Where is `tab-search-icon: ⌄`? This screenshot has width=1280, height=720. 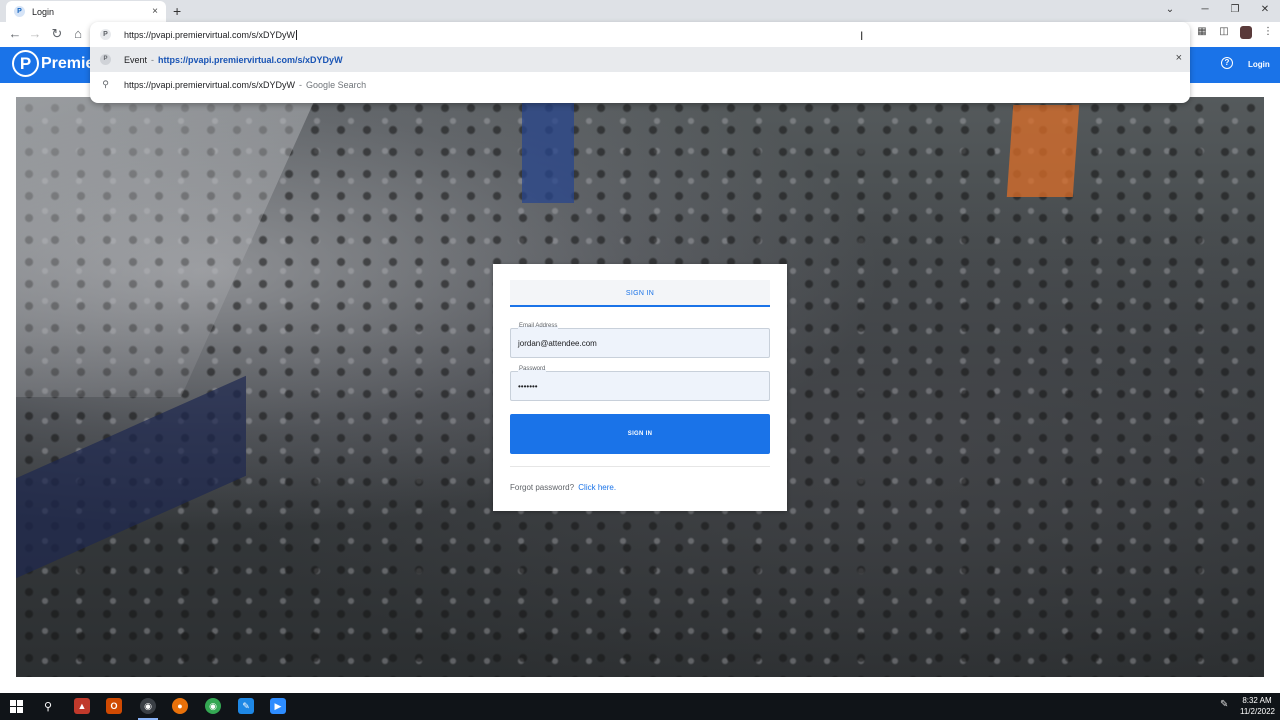 tab-search-icon: ⌄ is located at coordinates (1170, 11).